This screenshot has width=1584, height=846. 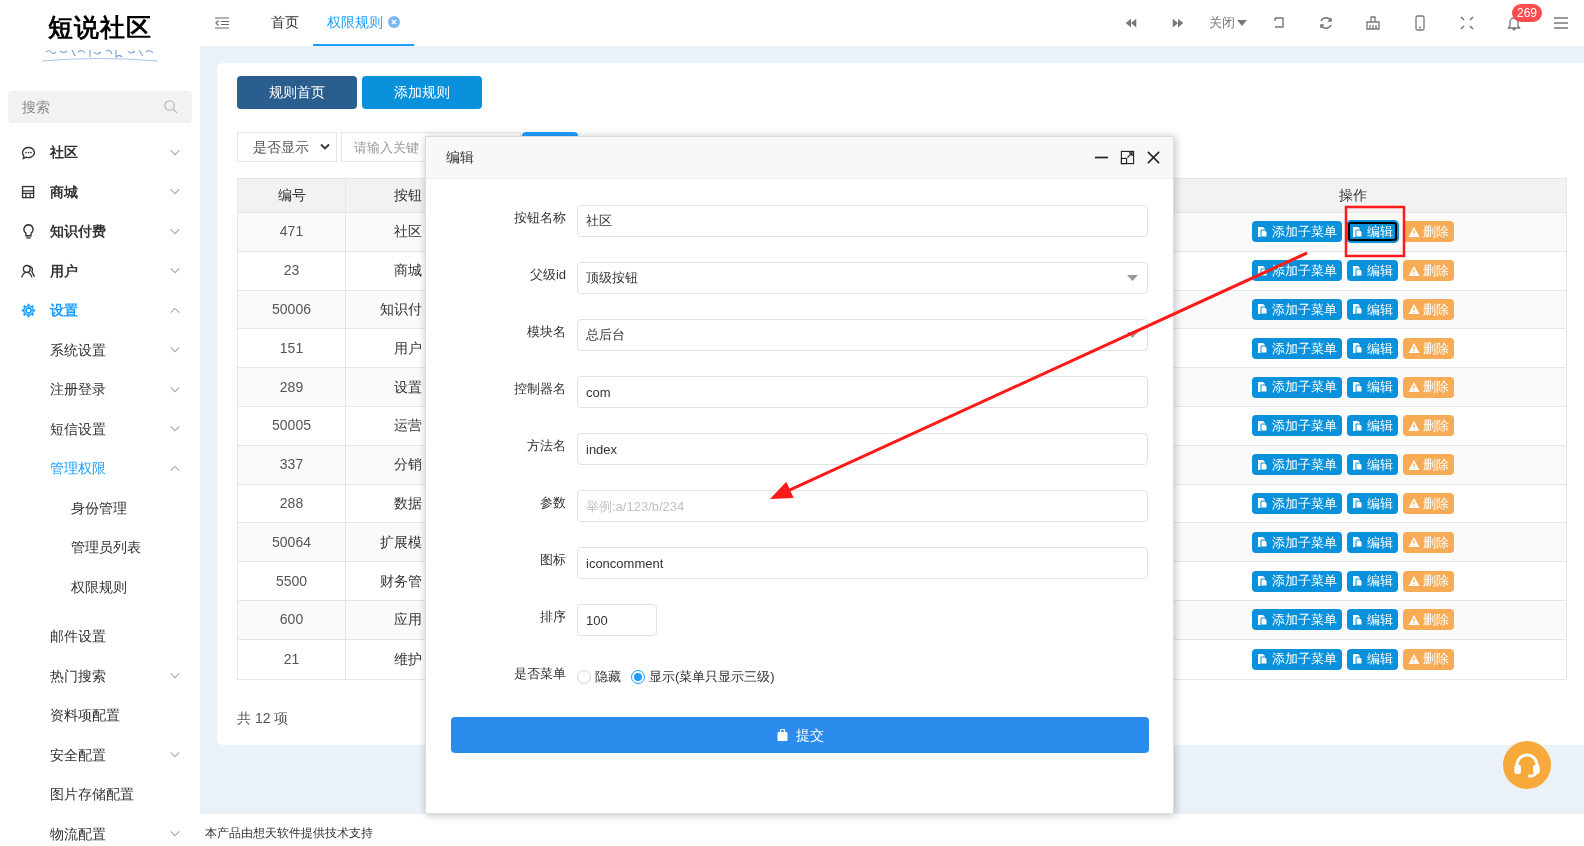 What do you see at coordinates (552, 560) in the screenshot?
I see `field-label: 图标` at bounding box center [552, 560].